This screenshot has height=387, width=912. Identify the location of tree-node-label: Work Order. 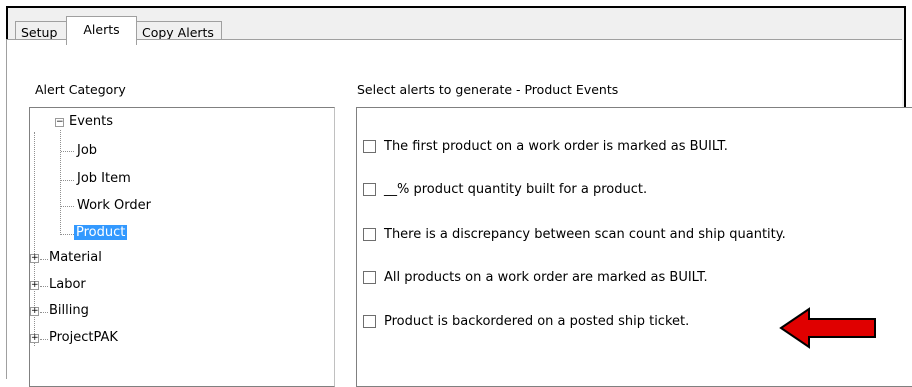
(114, 205).